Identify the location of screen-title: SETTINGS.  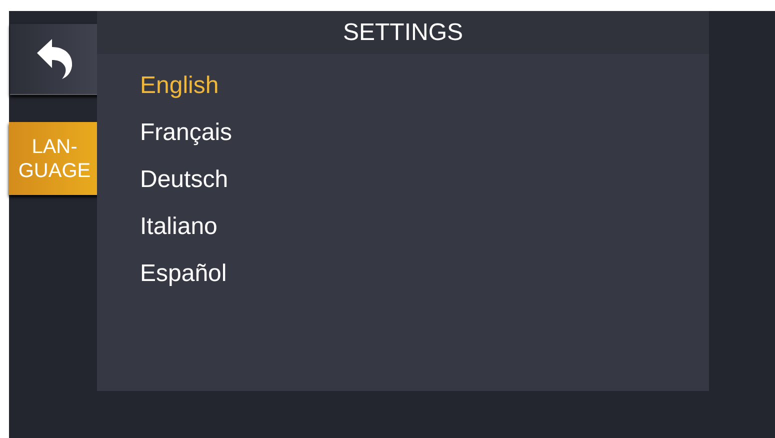
(402, 33).